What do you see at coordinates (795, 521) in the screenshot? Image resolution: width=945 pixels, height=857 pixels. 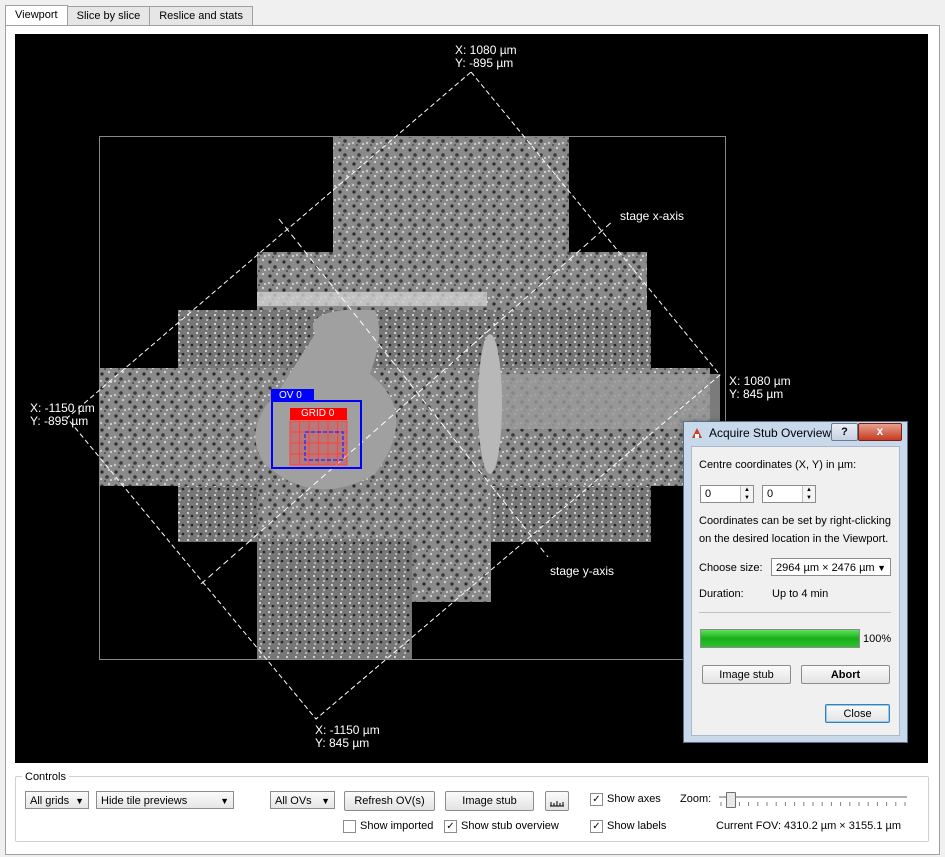 I see `hint-line-1: Coordinates can be set by right-clicking` at bounding box center [795, 521].